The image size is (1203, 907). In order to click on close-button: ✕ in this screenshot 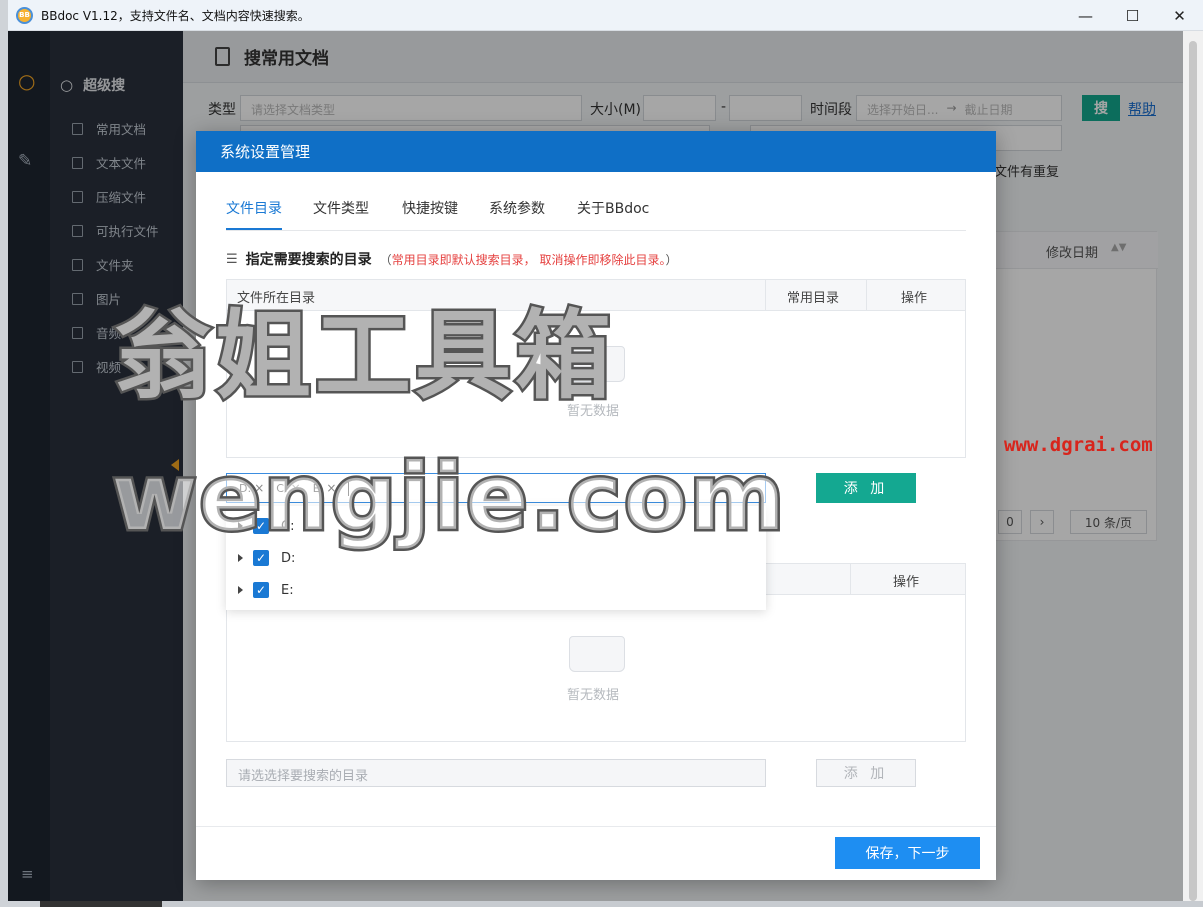, I will do `click(1179, 15)`.